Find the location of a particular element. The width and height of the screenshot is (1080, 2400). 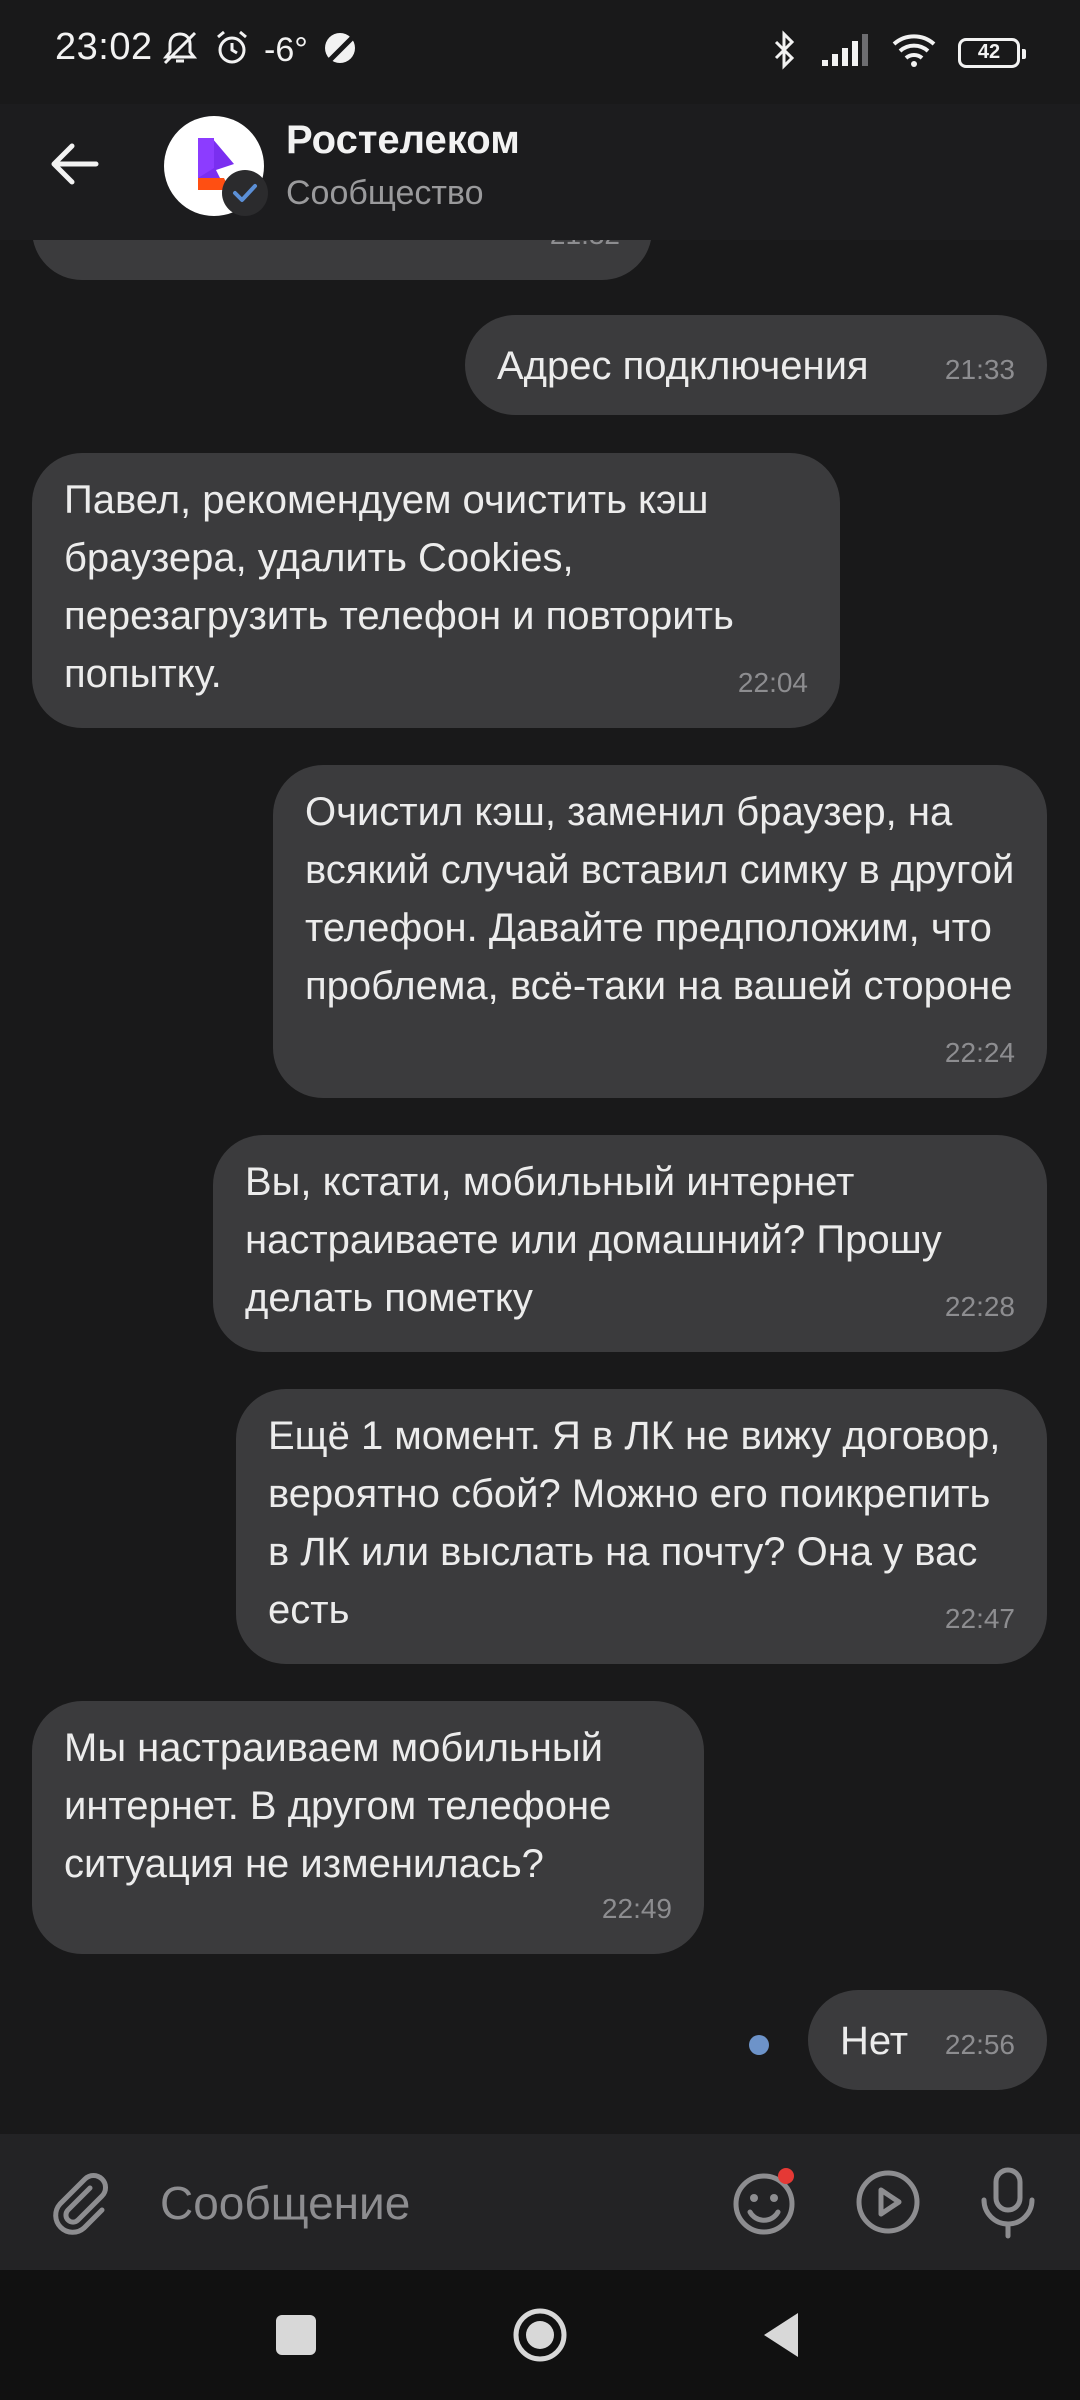

signal-icon is located at coordinates (845, 52).